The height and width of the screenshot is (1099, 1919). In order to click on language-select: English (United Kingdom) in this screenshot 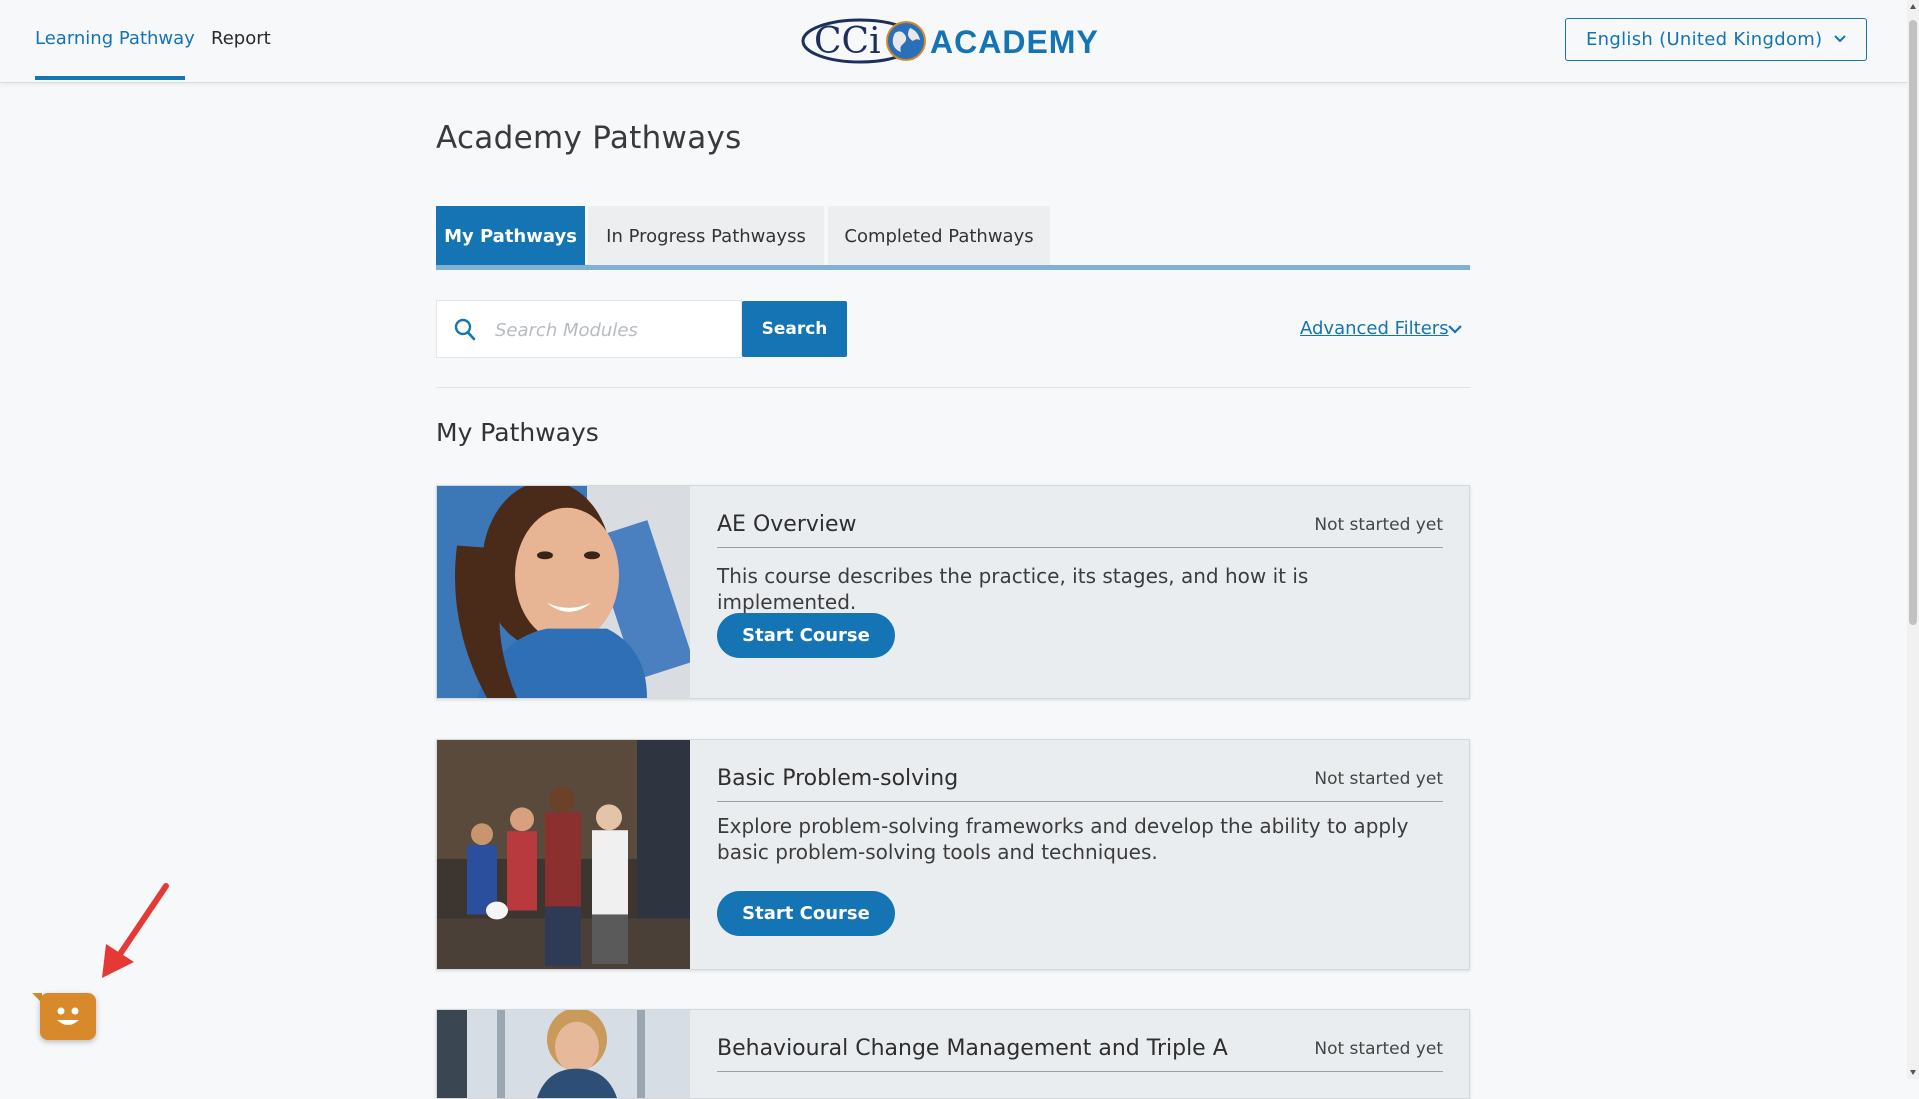, I will do `click(1716, 39)`.